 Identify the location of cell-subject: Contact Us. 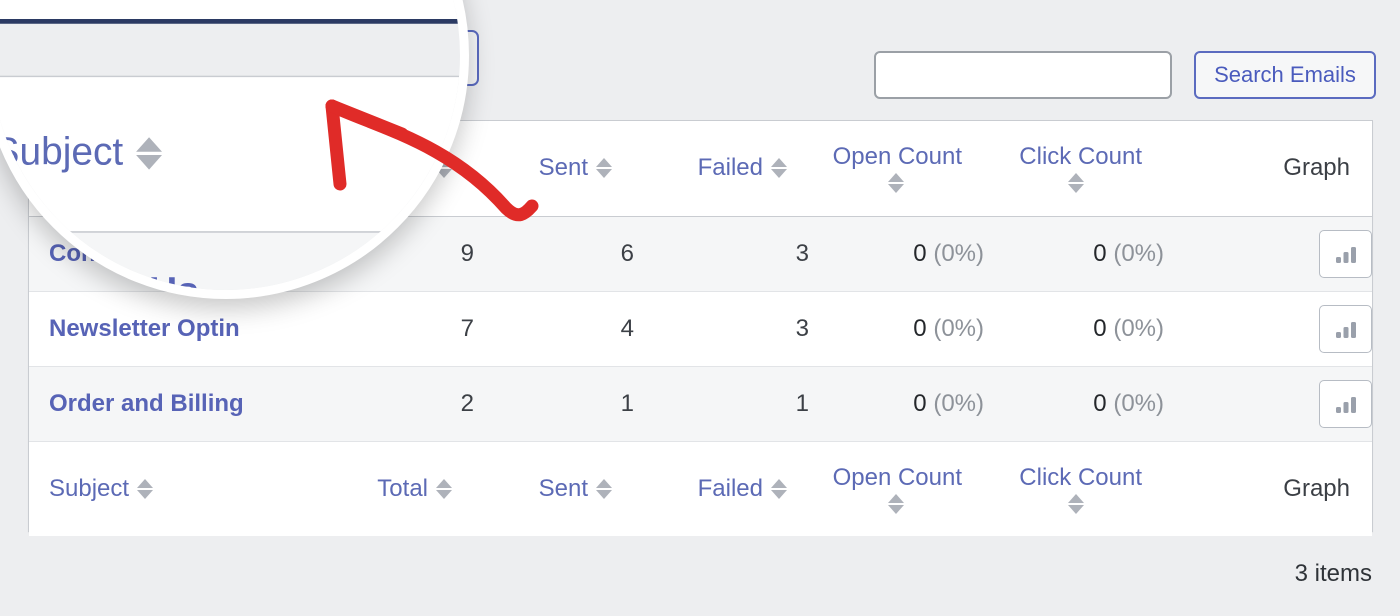
(230, 260).